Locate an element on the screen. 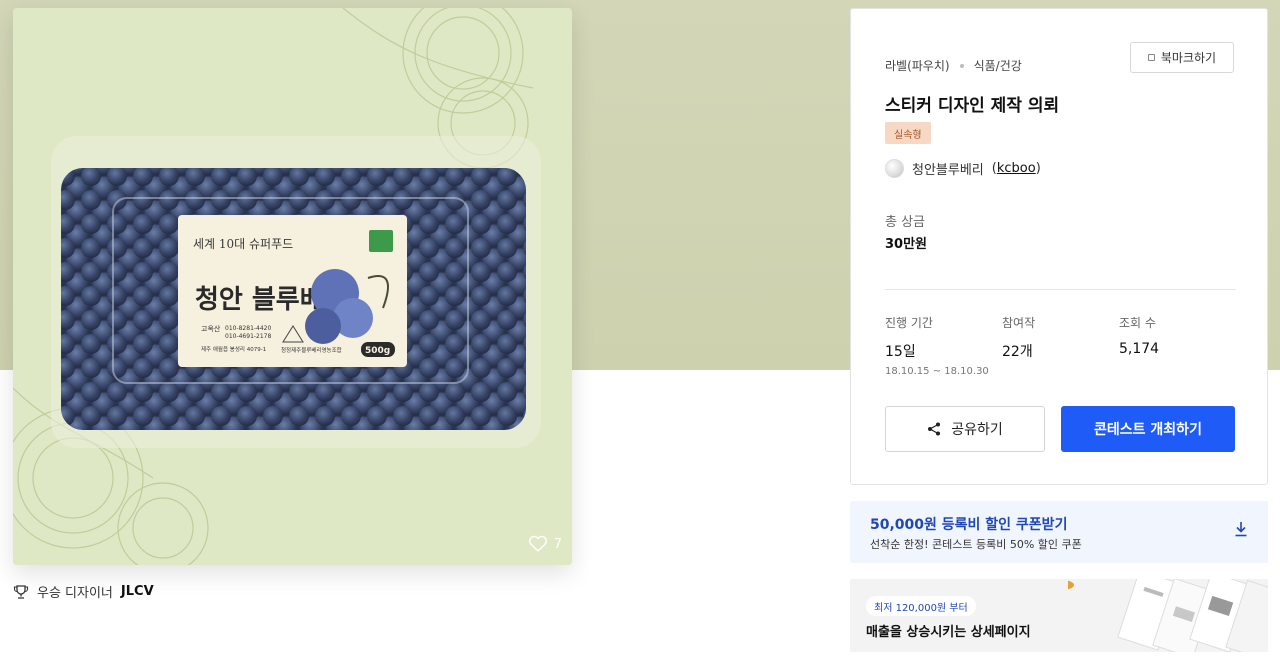  label-slogan: 세계 10대 슈퍼푸드 is located at coordinates (243, 244).